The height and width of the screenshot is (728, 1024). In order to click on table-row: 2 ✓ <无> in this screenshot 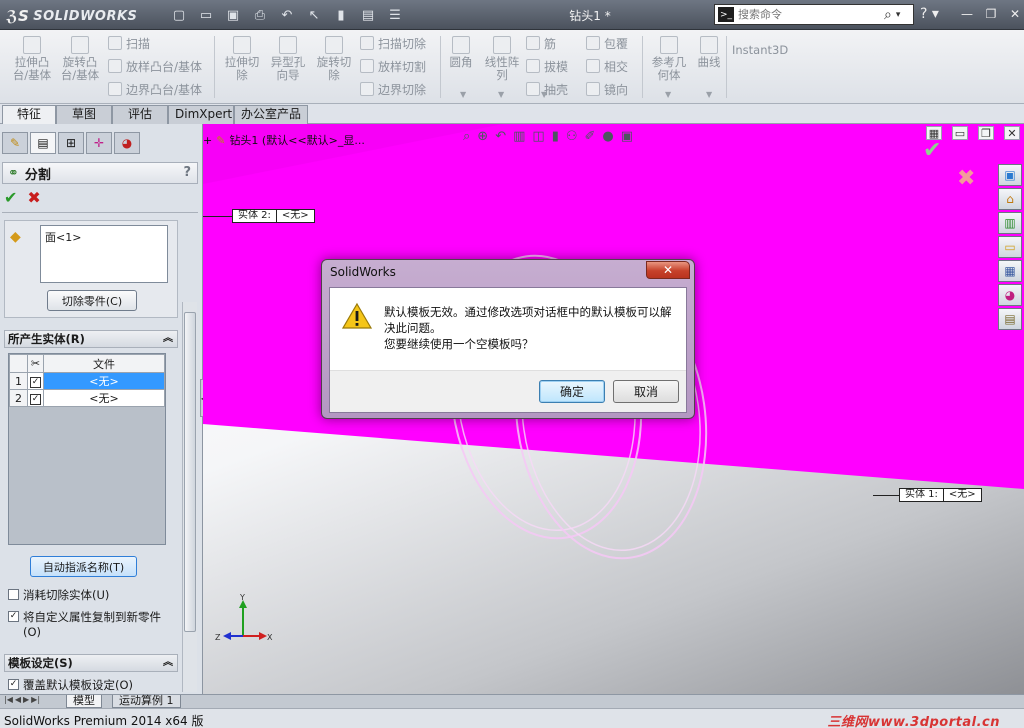, I will do `click(87, 398)`.